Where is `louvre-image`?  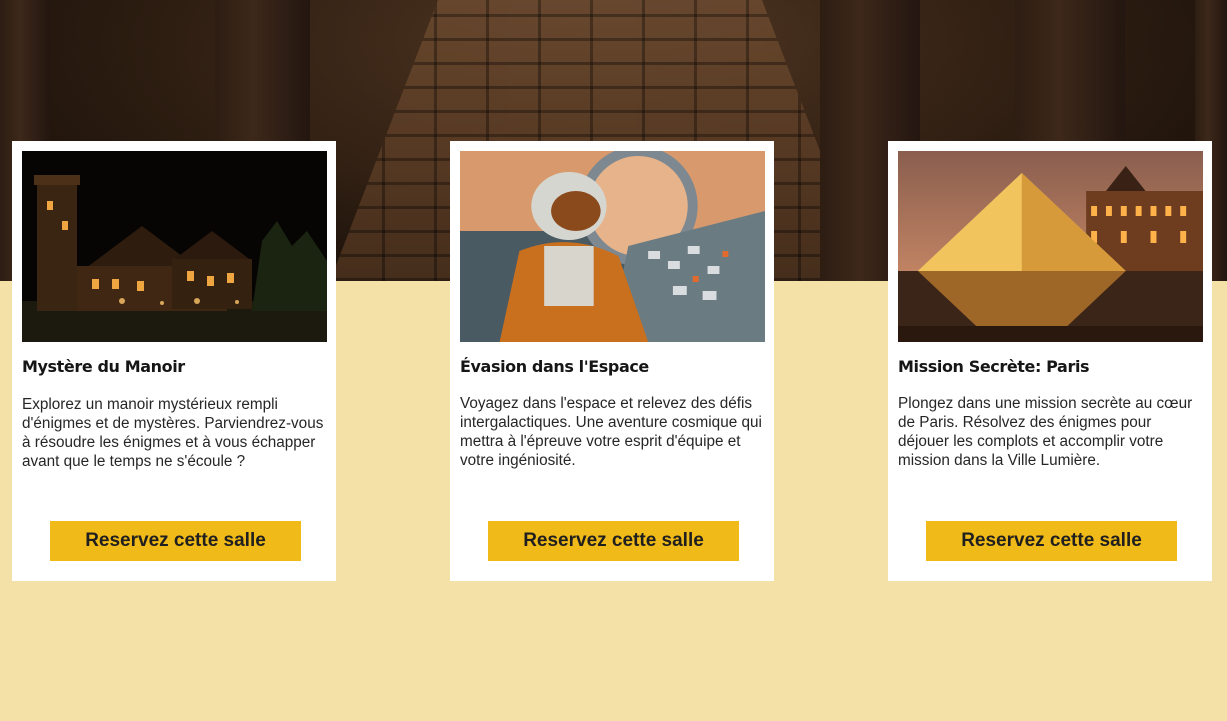
louvre-image is located at coordinates (1050, 246).